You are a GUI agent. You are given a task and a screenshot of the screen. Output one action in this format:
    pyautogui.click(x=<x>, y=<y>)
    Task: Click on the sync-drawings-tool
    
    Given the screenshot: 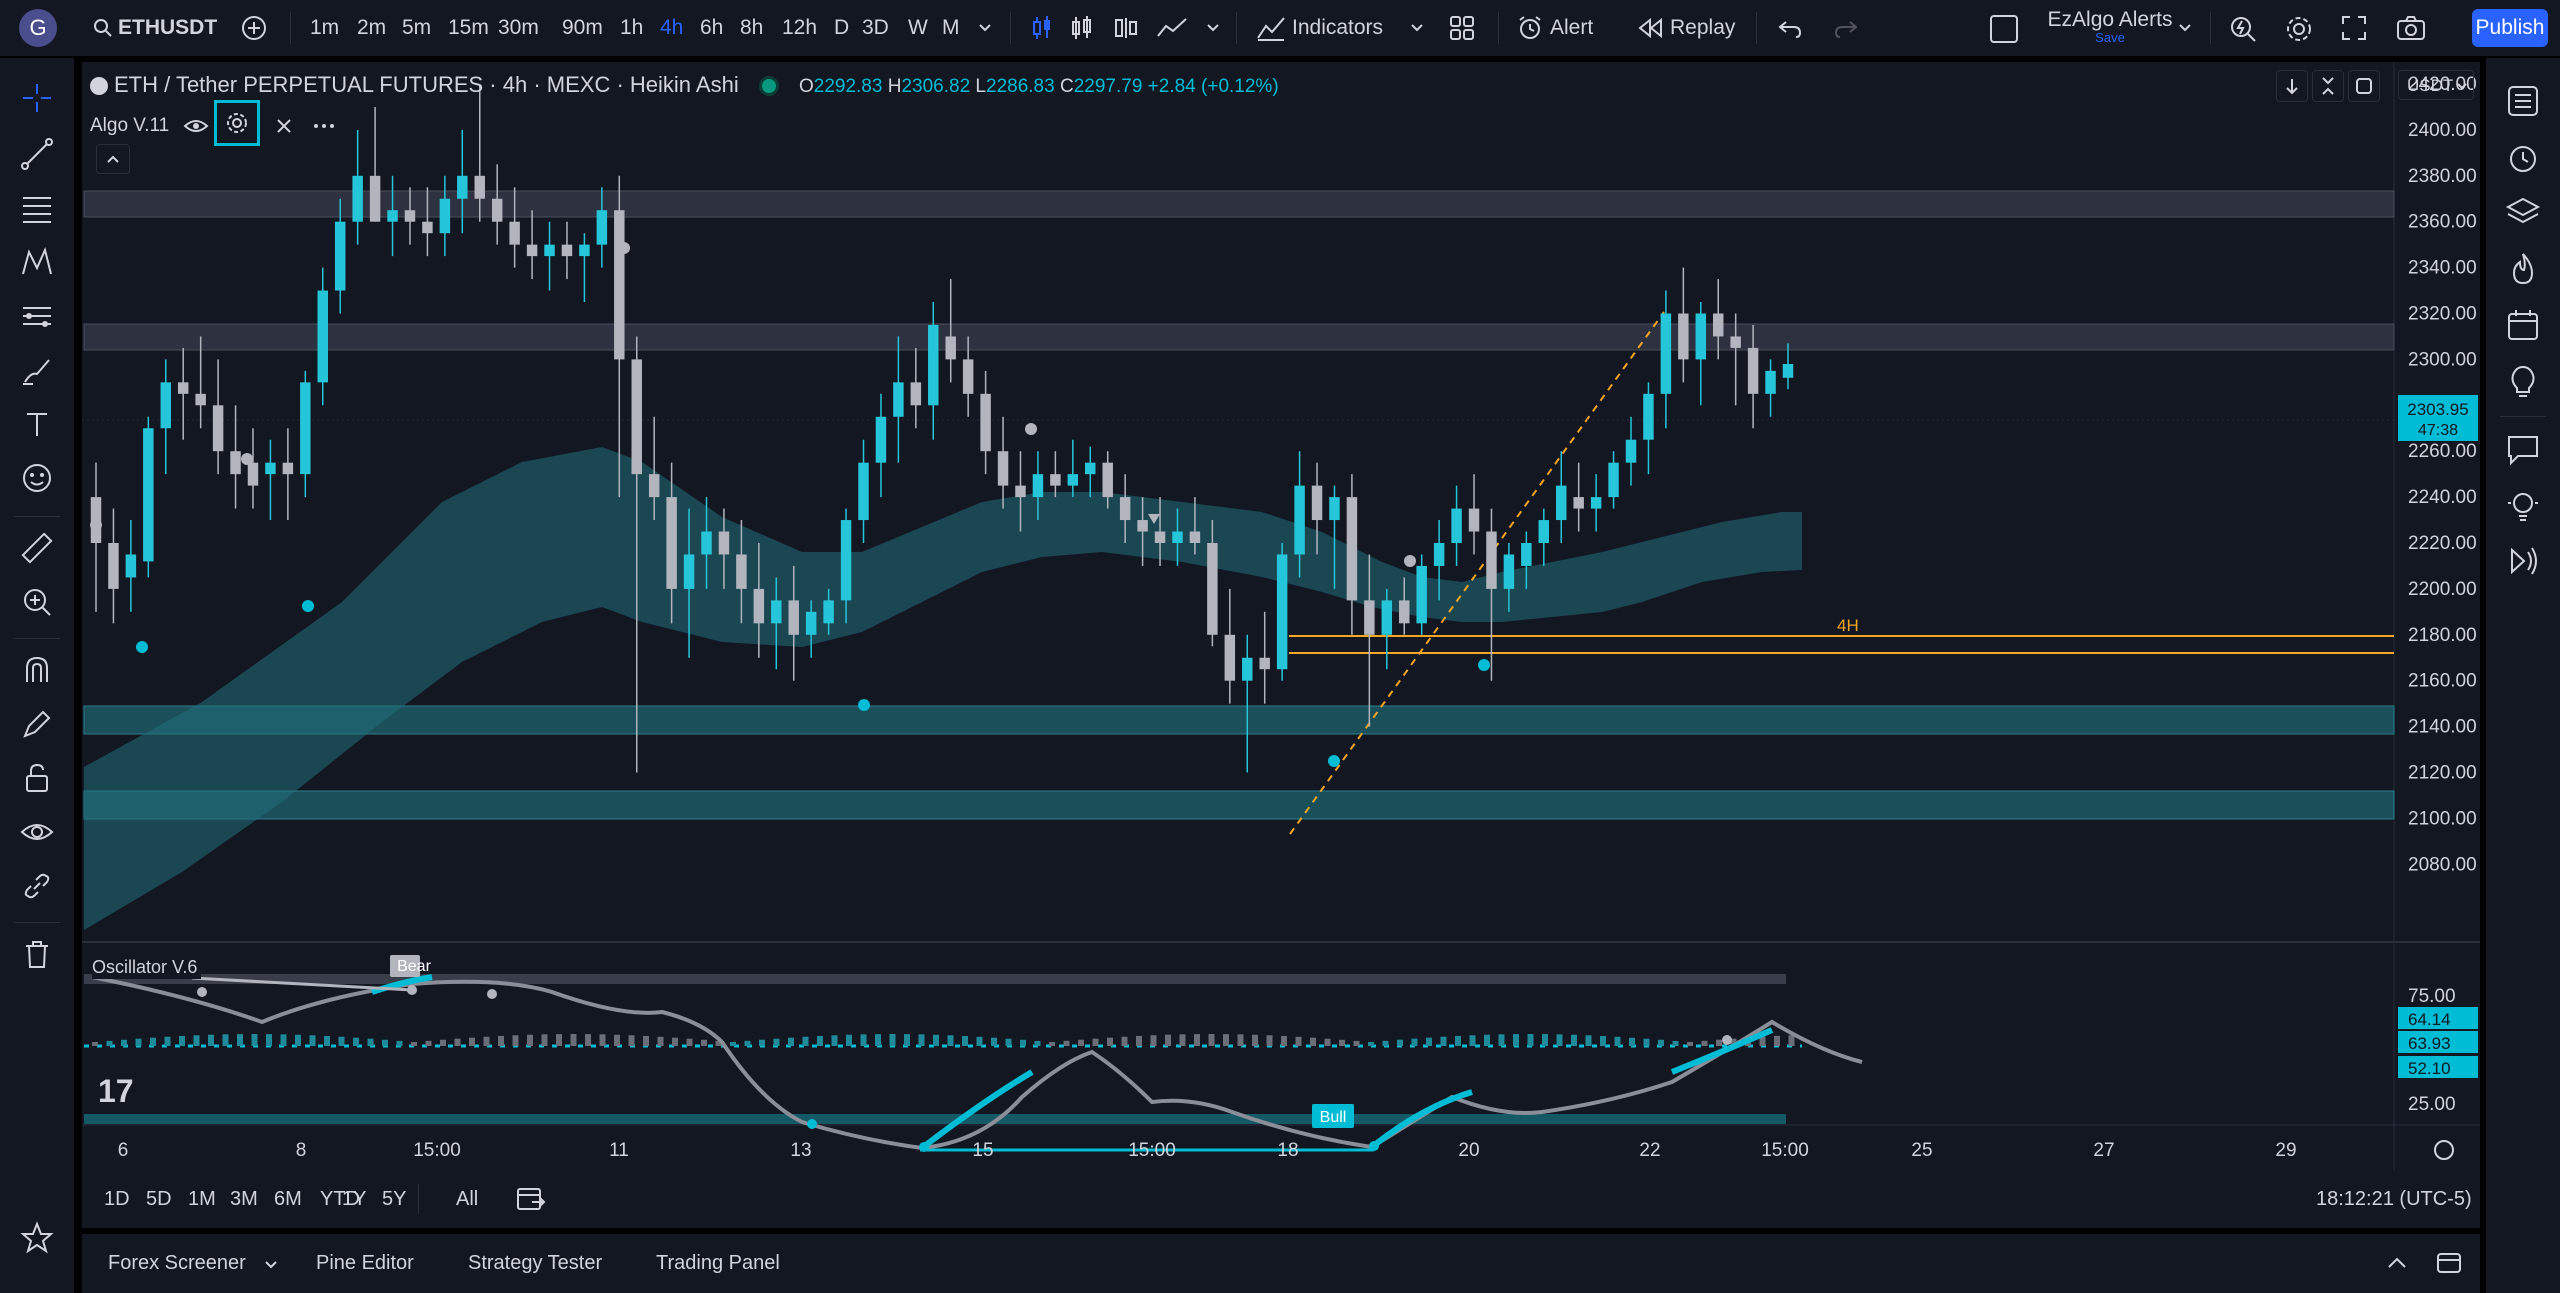 What is the action you would take?
    pyautogui.click(x=37, y=886)
    